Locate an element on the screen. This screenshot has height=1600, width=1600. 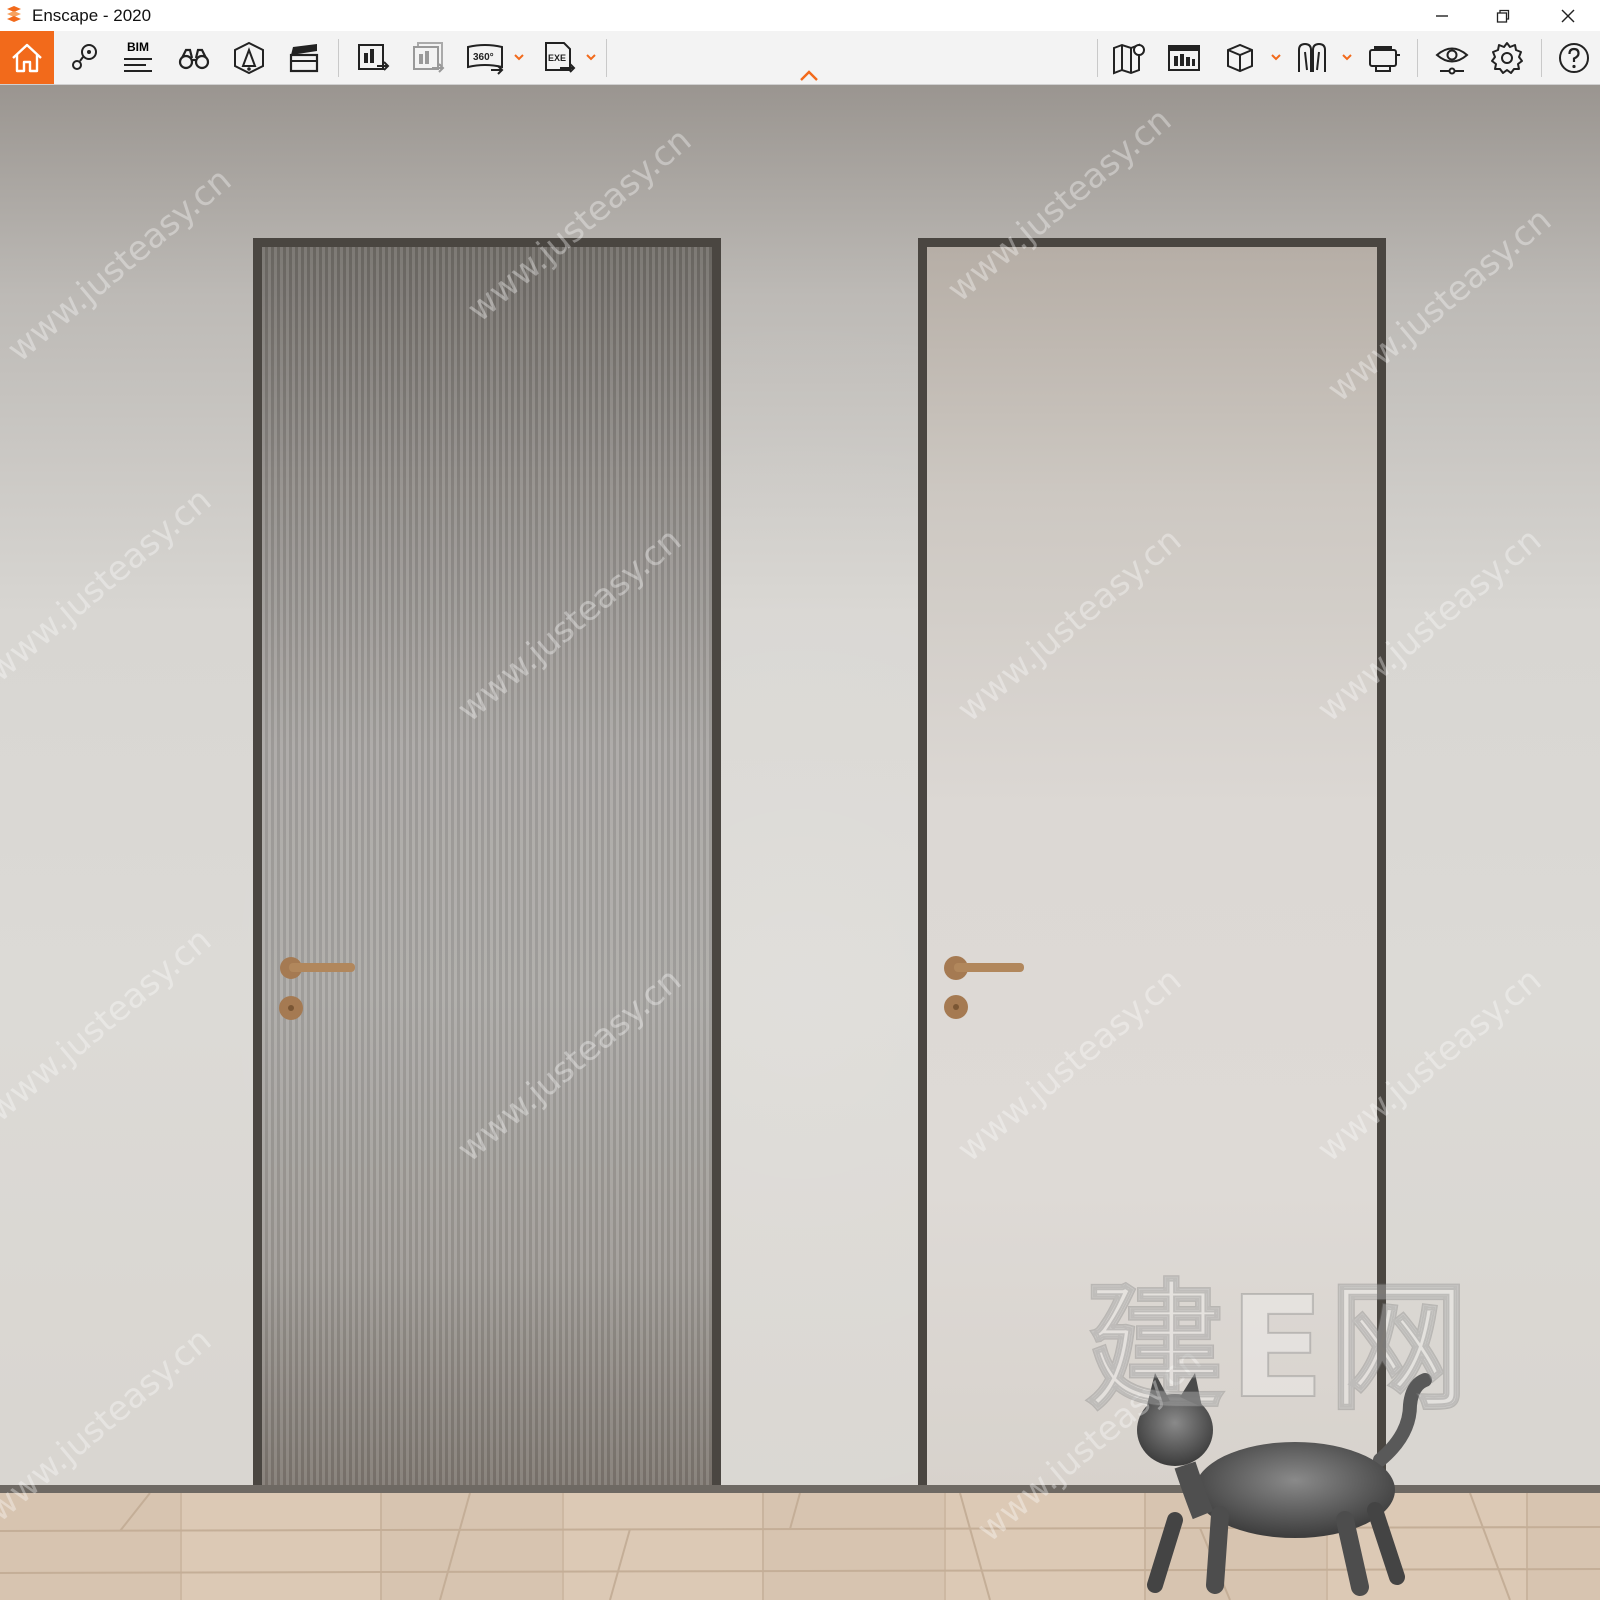
bim-icon is located at coordinates (138, 64).